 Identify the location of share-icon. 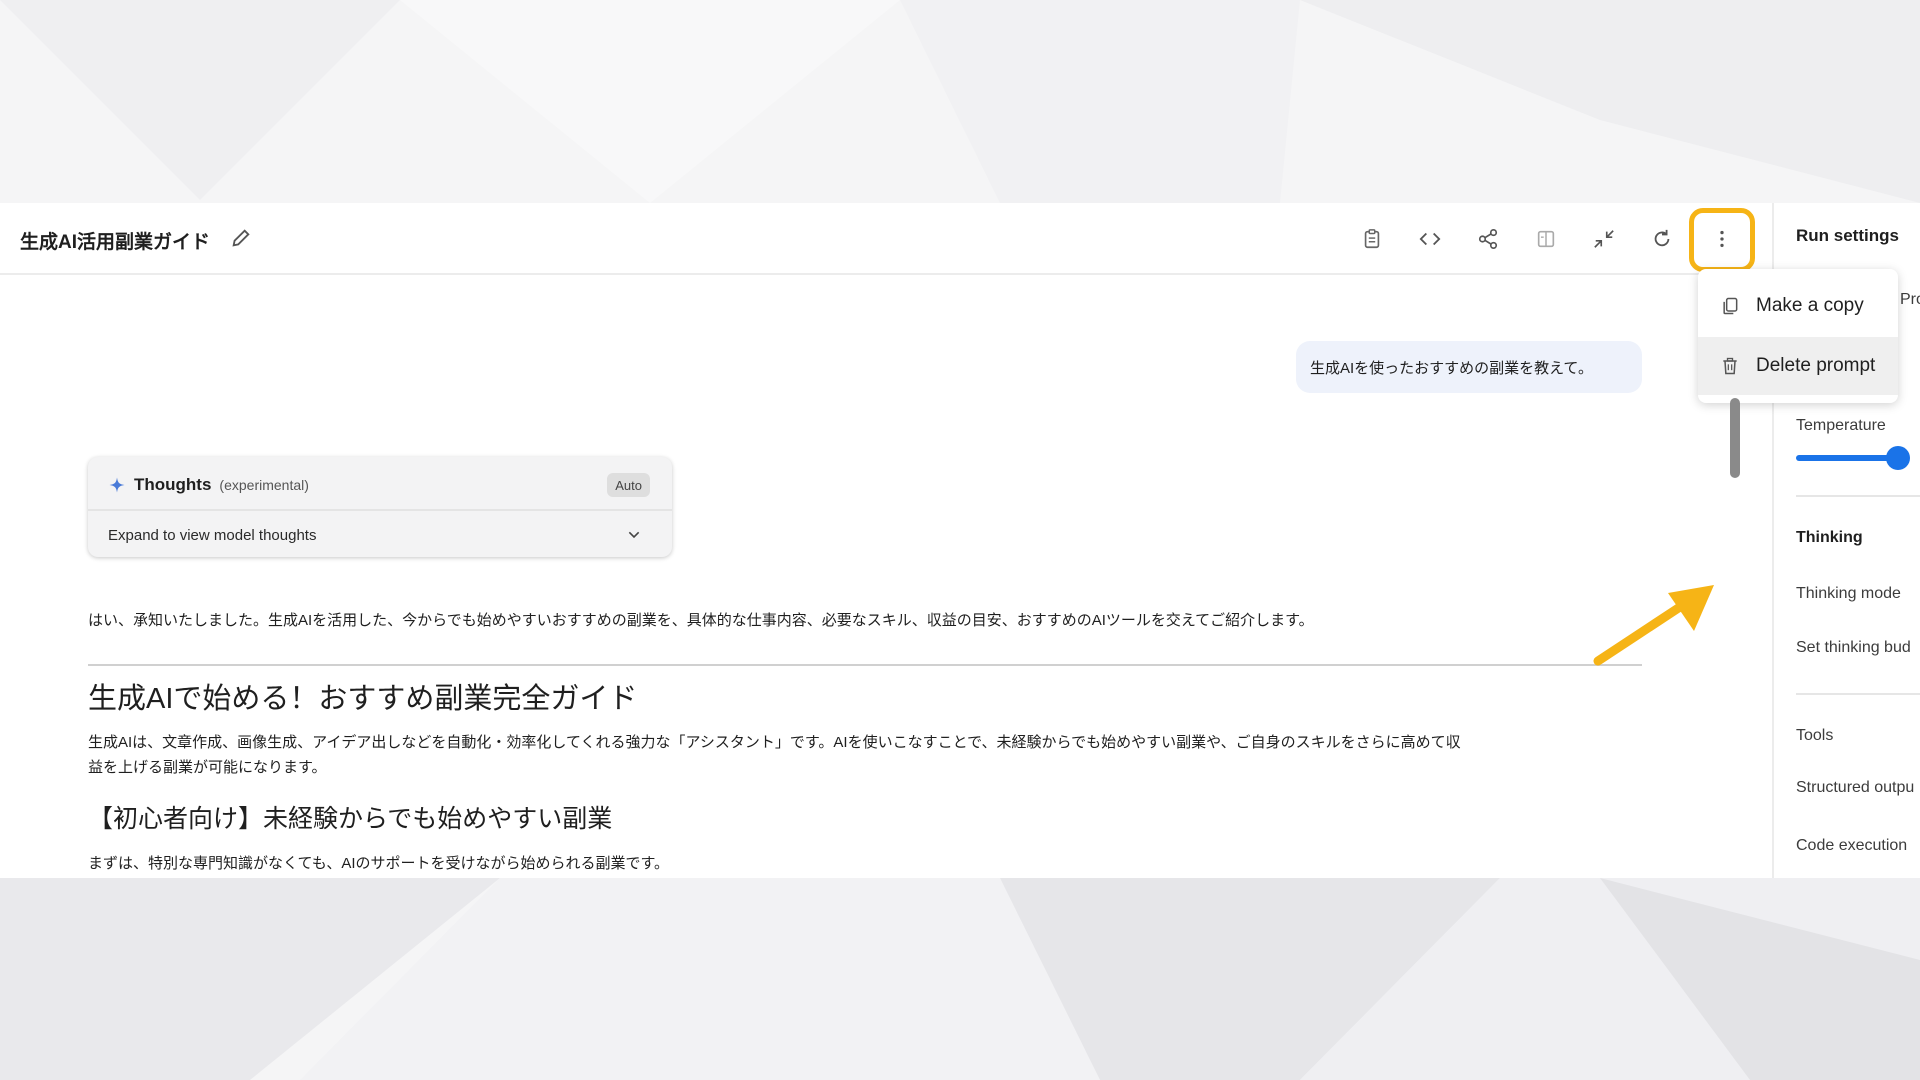
(1488, 239).